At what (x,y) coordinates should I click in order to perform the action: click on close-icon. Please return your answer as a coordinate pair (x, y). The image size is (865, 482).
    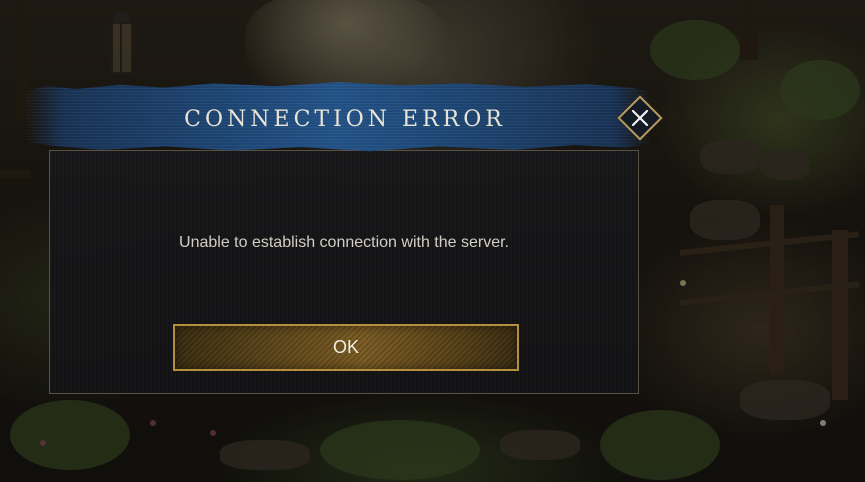
    Looking at the image, I should click on (640, 118).